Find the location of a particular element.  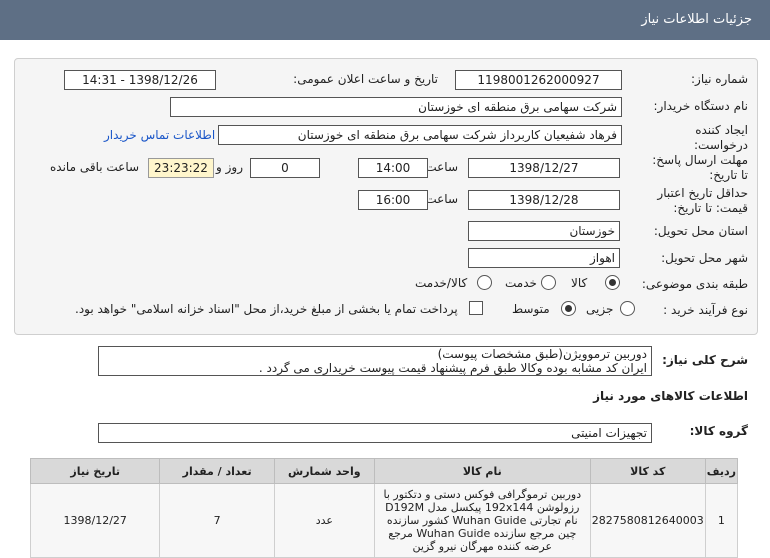

reply-date-field: 1398/12/27 is located at coordinates (544, 168).